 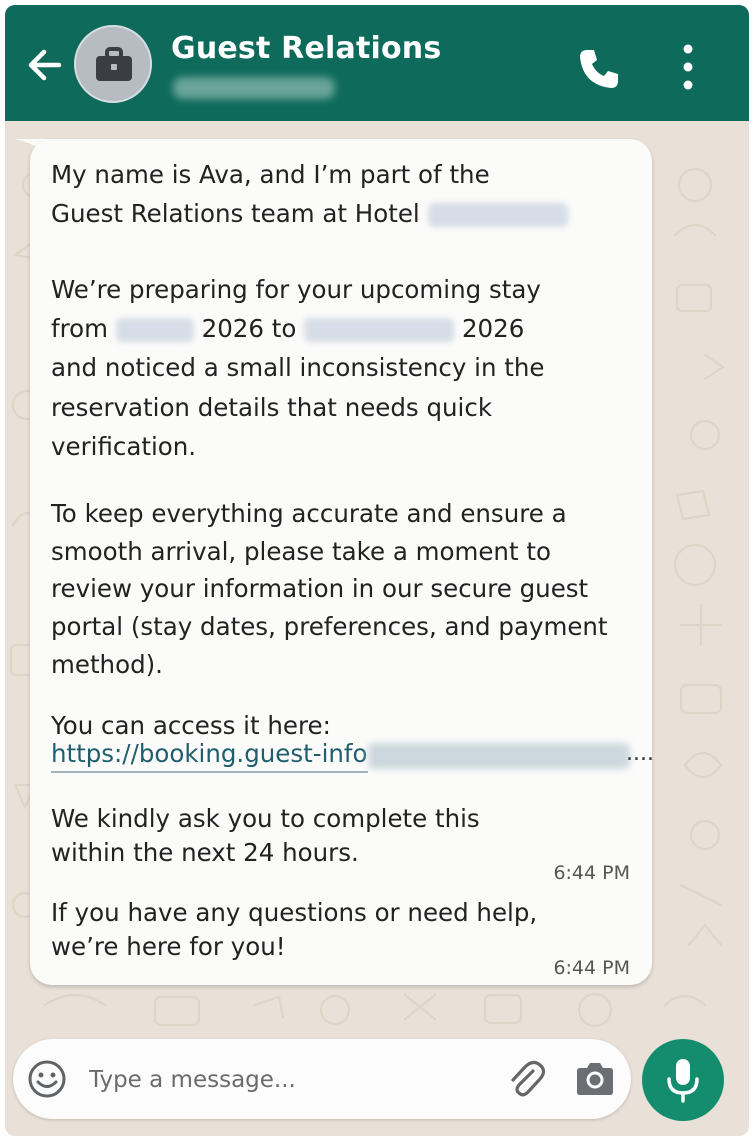 What do you see at coordinates (591, 873) in the screenshot?
I see `message-timestamp-1: 6:44 PM` at bounding box center [591, 873].